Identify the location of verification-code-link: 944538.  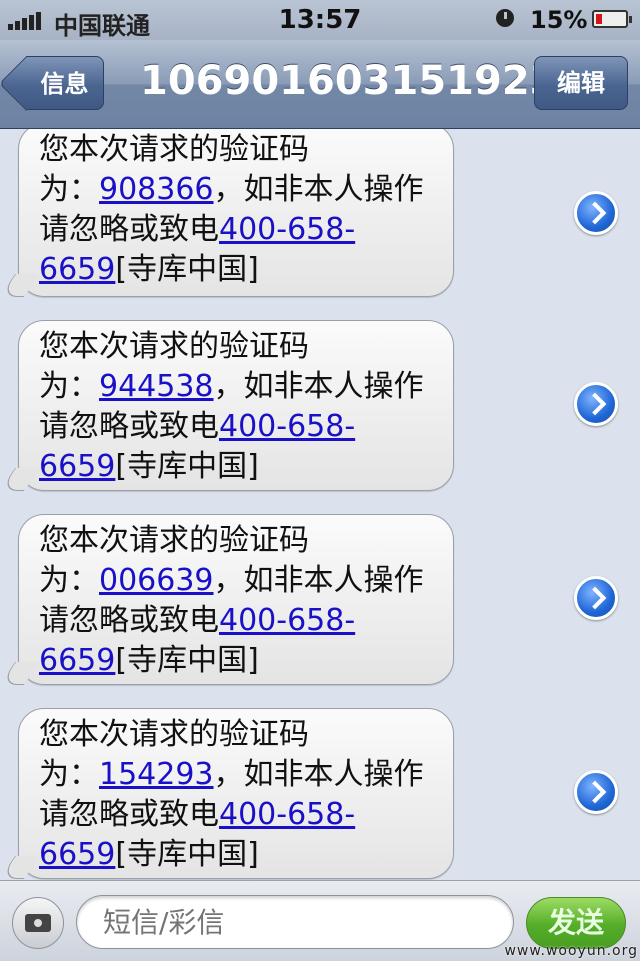
(156, 386).